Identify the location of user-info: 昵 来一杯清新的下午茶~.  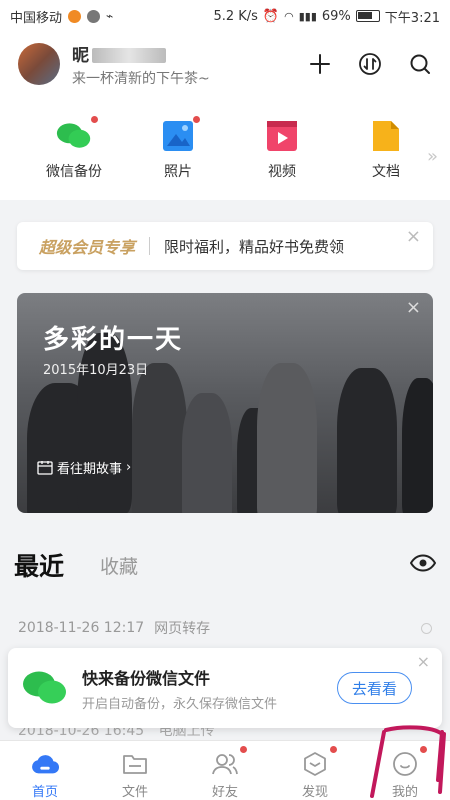
(141, 64).